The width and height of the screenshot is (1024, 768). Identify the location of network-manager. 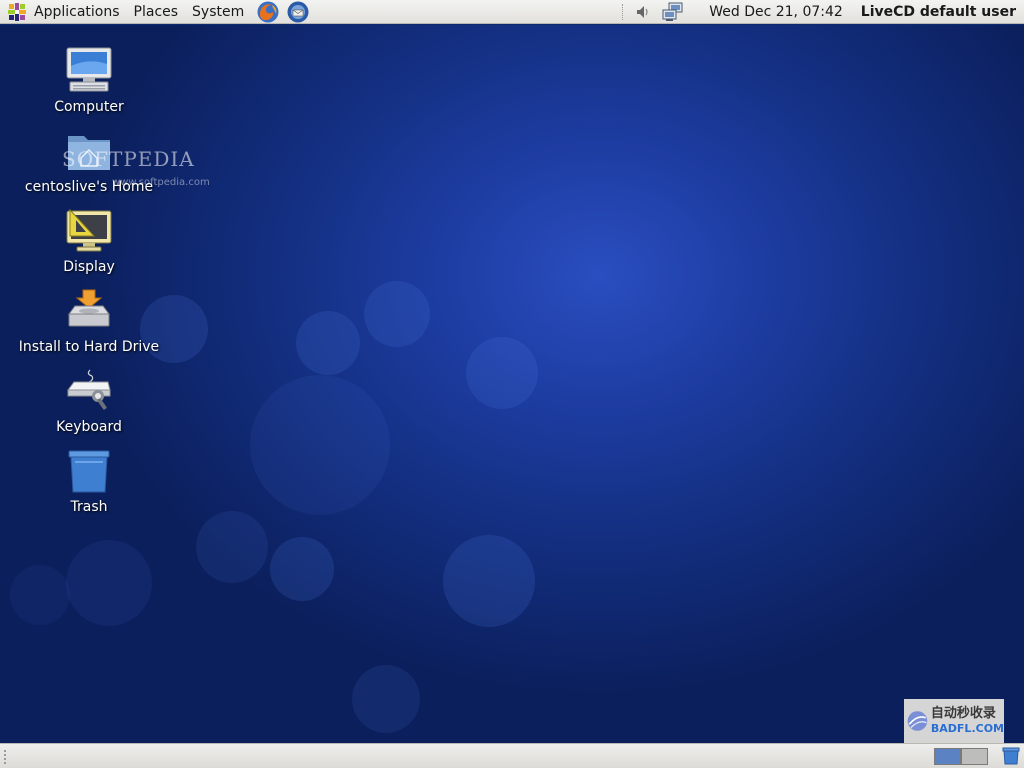
(673, 12).